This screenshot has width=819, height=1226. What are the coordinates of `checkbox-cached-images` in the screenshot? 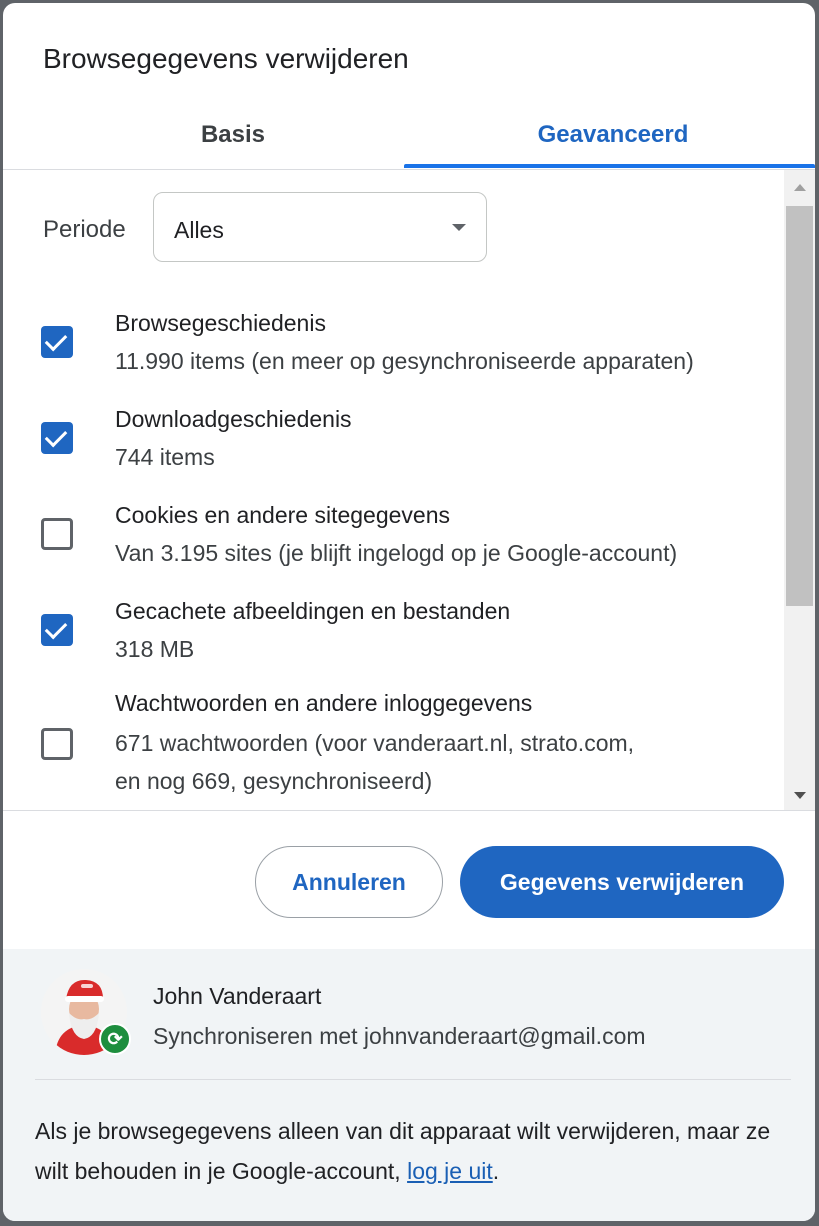 It's located at (57, 630).